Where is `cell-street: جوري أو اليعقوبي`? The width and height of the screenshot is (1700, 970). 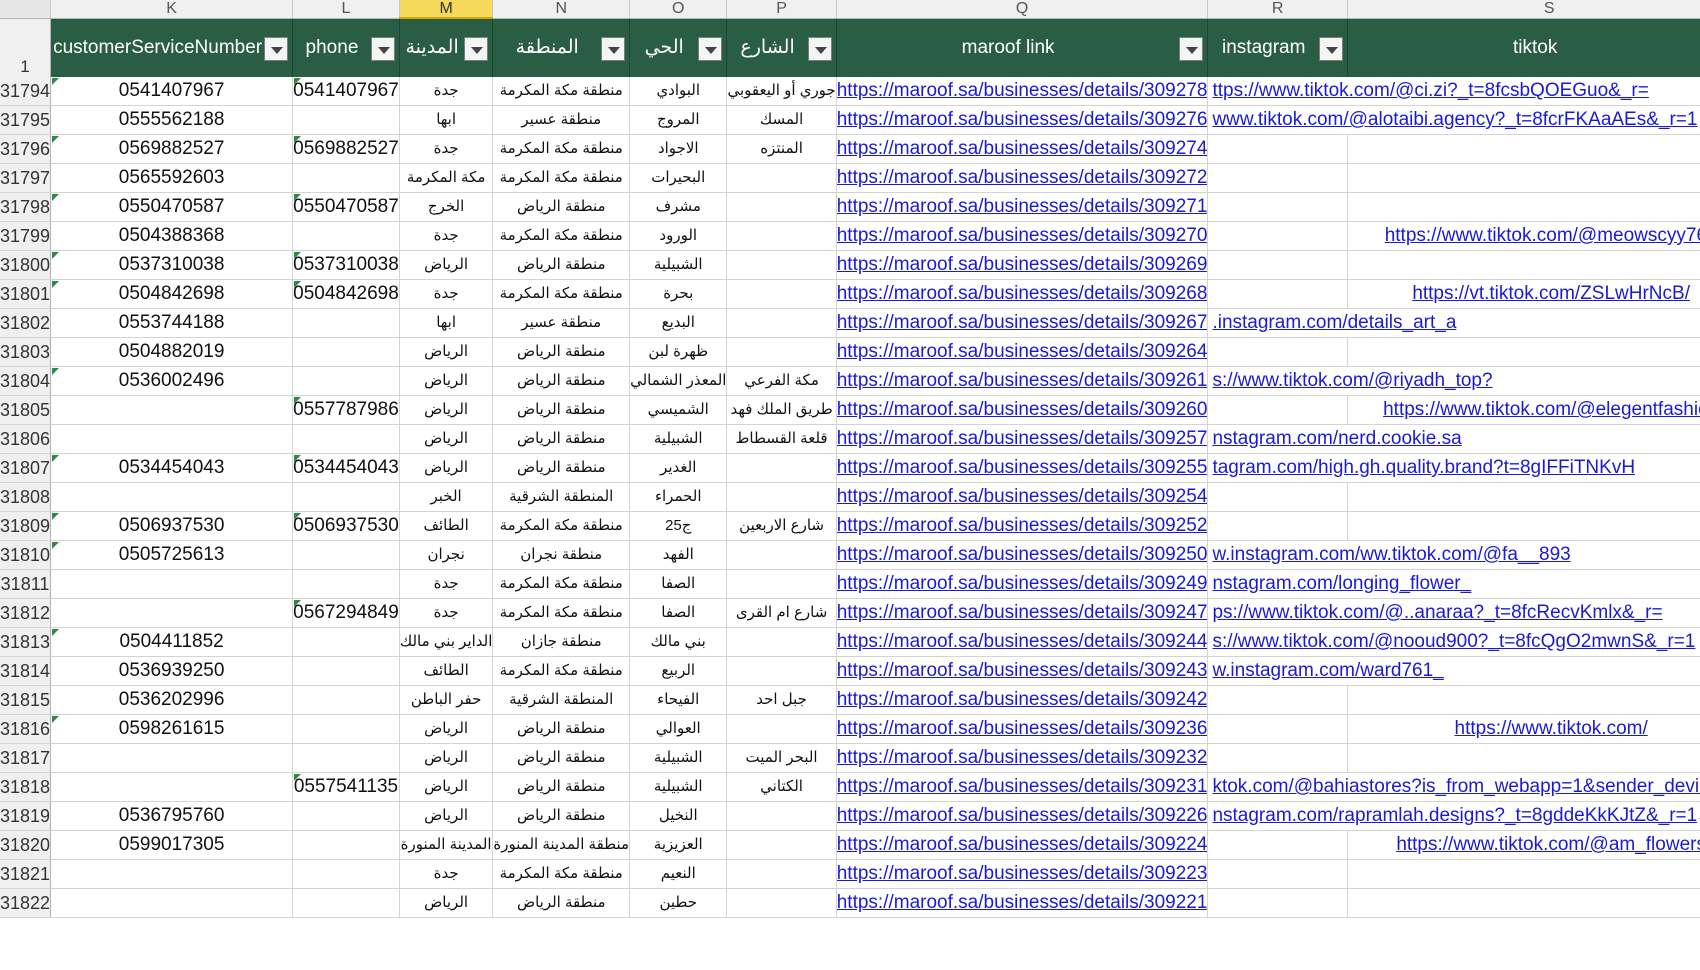 cell-street: جوري أو اليعقوبي is located at coordinates (781, 91).